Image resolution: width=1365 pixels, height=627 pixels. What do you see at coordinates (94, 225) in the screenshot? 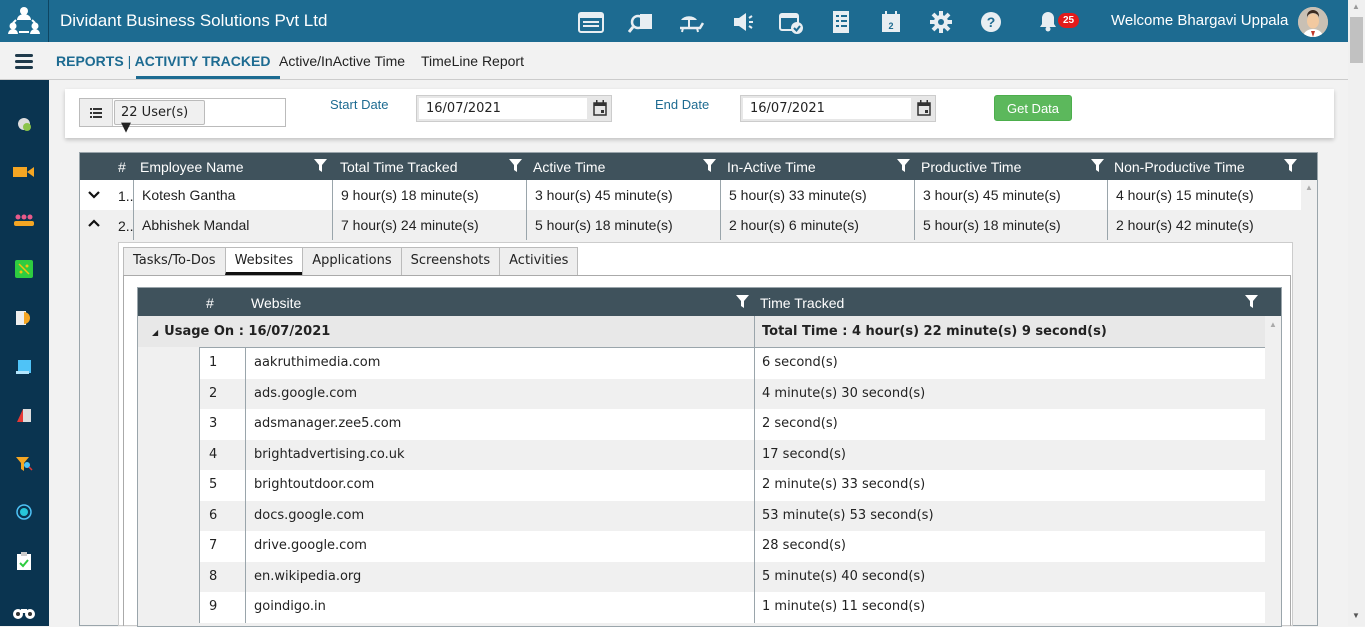
I see `collapse-chevron-icon` at bounding box center [94, 225].